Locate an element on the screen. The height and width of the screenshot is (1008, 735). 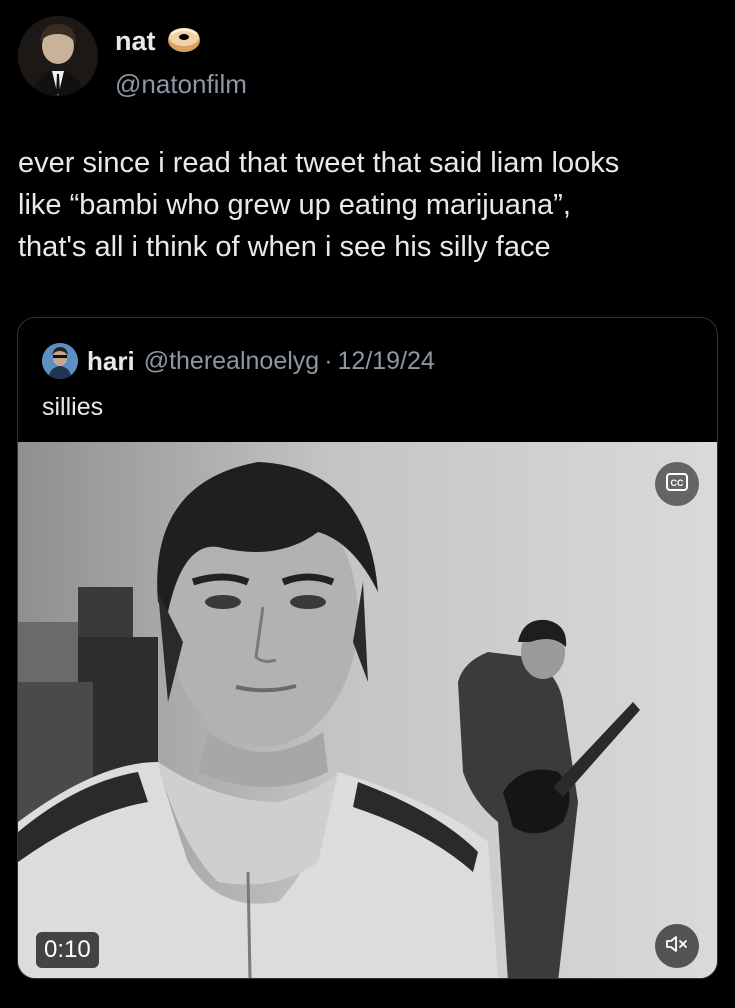
quoted-author-display-name: hari is located at coordinates (111, 361).